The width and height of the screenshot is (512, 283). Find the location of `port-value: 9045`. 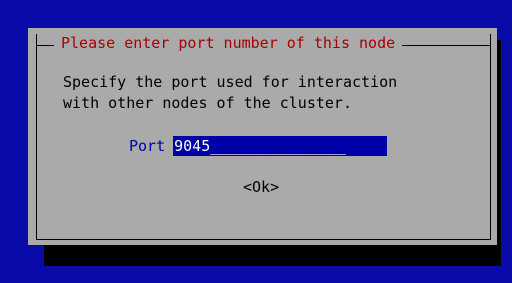

port-value: 9045 is located at coordinates (192, 146).